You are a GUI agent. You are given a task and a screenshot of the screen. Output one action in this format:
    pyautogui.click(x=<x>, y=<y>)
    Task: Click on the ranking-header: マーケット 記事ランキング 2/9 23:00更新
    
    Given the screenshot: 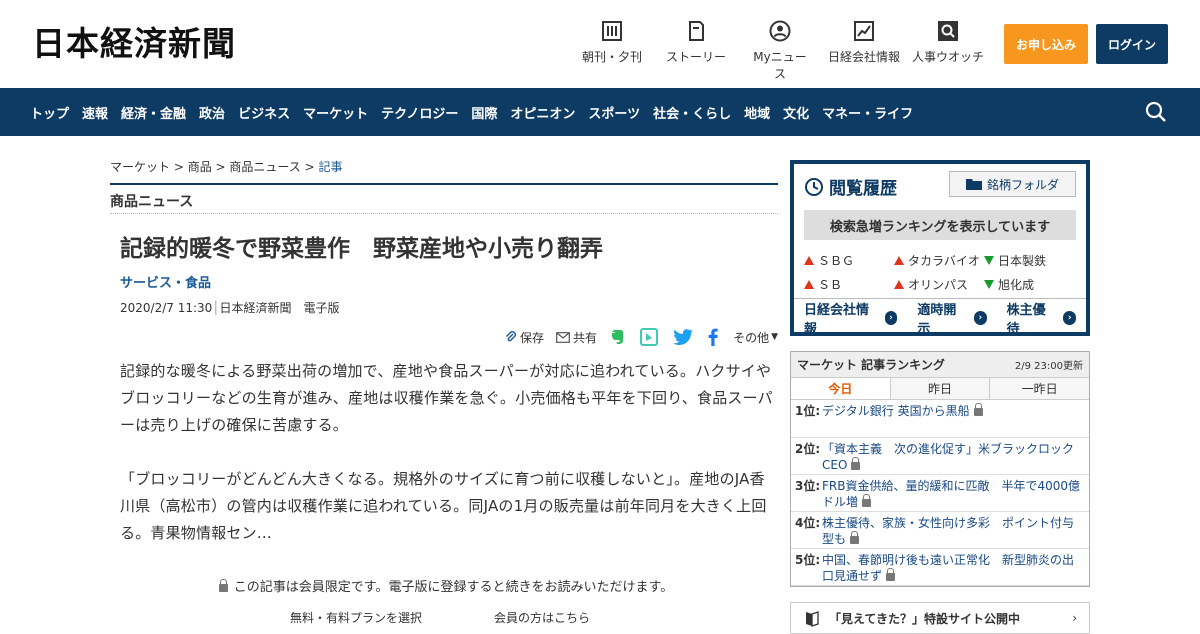 What is the action you would take?
    pyautogui.click(x=940, y=365)
    